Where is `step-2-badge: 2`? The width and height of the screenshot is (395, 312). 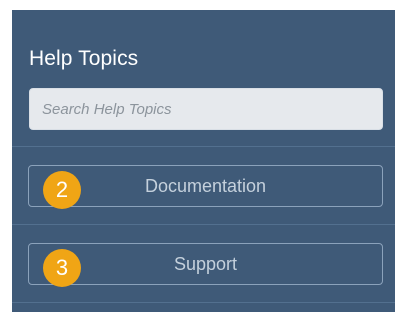
step-2-badge: 2 is located at coordinates (62, 190).